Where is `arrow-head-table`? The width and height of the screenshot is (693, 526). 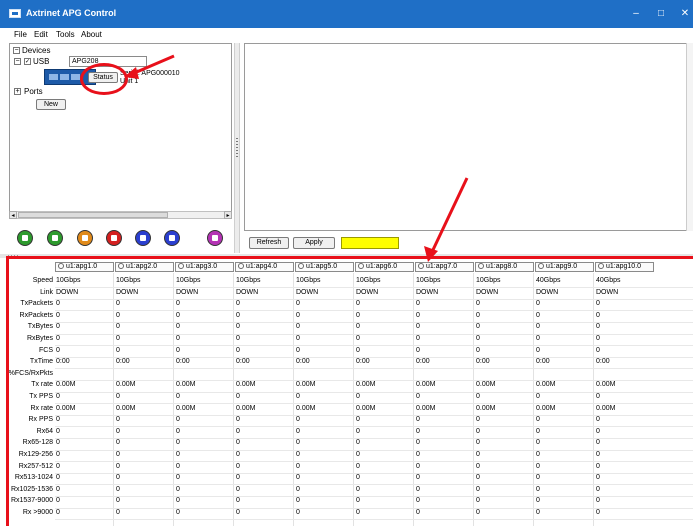 arrow-head-table is located at coordinates (431, 254).